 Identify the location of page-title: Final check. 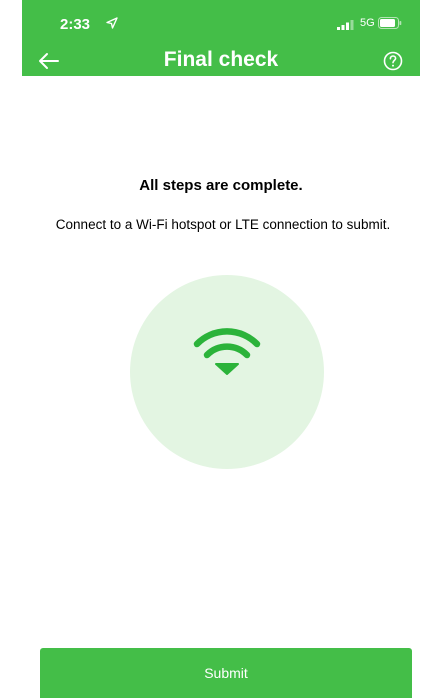
(221, 59).